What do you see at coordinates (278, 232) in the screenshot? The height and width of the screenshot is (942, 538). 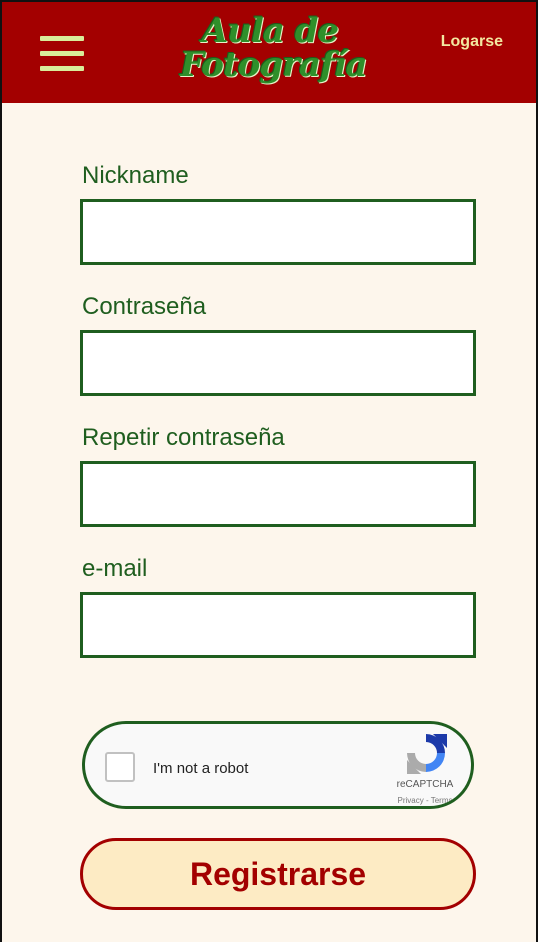 I see `nickname-input` at bounding box center [278, 232].